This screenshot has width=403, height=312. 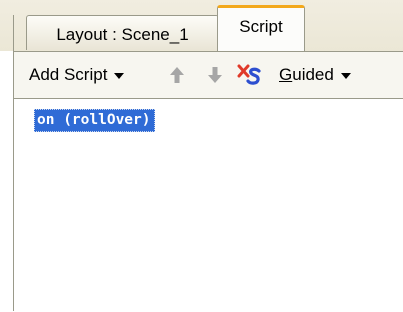 I want to click on add-script-menu-button: Add Script, so click(x=77, y=75).